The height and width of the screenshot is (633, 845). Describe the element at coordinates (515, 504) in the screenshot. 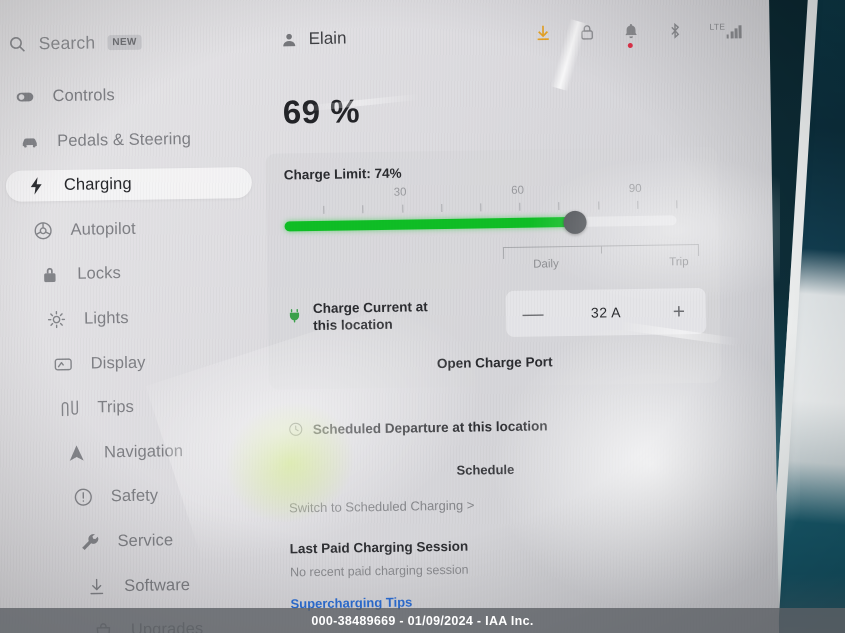

I see `switch-to-scheduled-charging-link: Switch to Scheduled Charging >` at that location.